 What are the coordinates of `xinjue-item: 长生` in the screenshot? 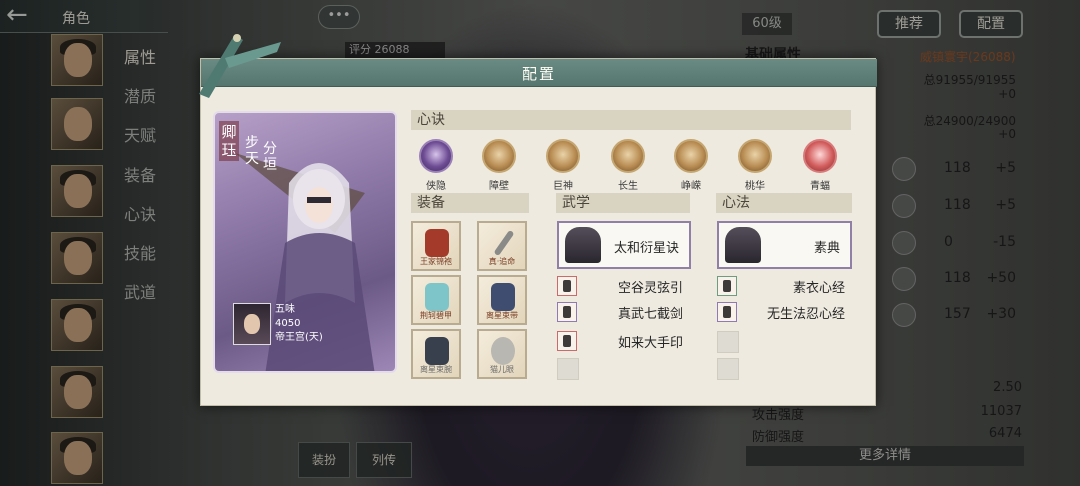 It's located at (628, 165).